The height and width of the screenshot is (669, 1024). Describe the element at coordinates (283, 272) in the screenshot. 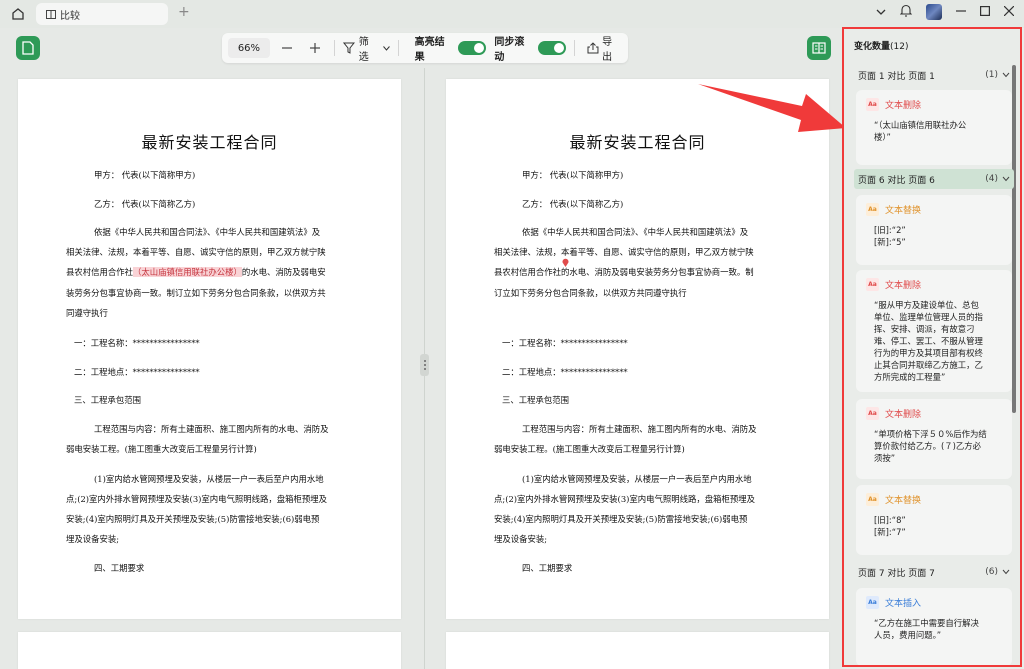

I see `para-text: 的水电、消防及弱电安` at that location.